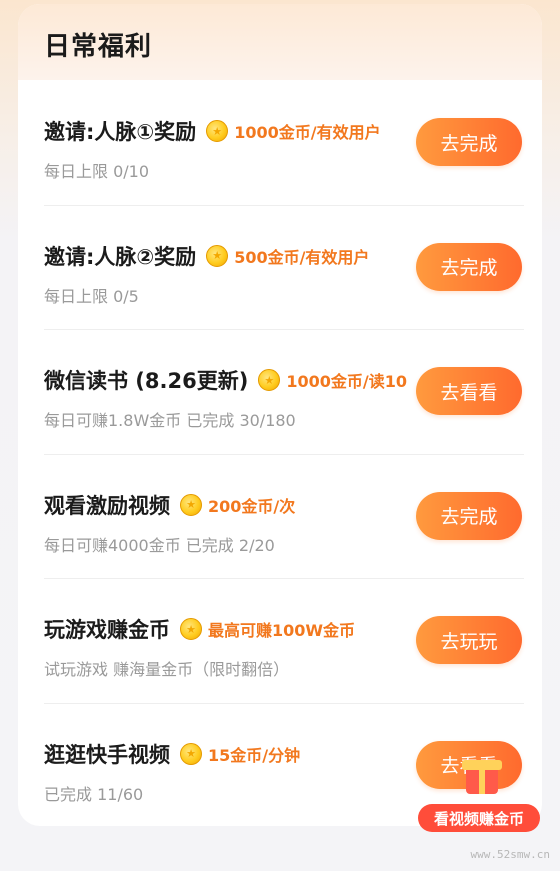  Describe the element at coordinates (120, 132) in the screenshot. I see `task-title: 邀请:人脉①奖励` at that location.